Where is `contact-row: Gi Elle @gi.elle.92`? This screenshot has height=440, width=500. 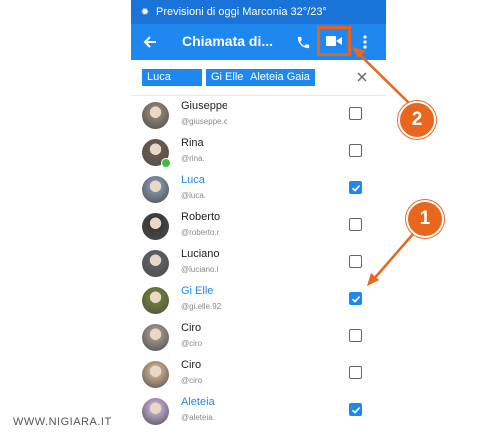 contact-row: Gi Elle @gi.elle.92 is located at coordinates (258, 301).